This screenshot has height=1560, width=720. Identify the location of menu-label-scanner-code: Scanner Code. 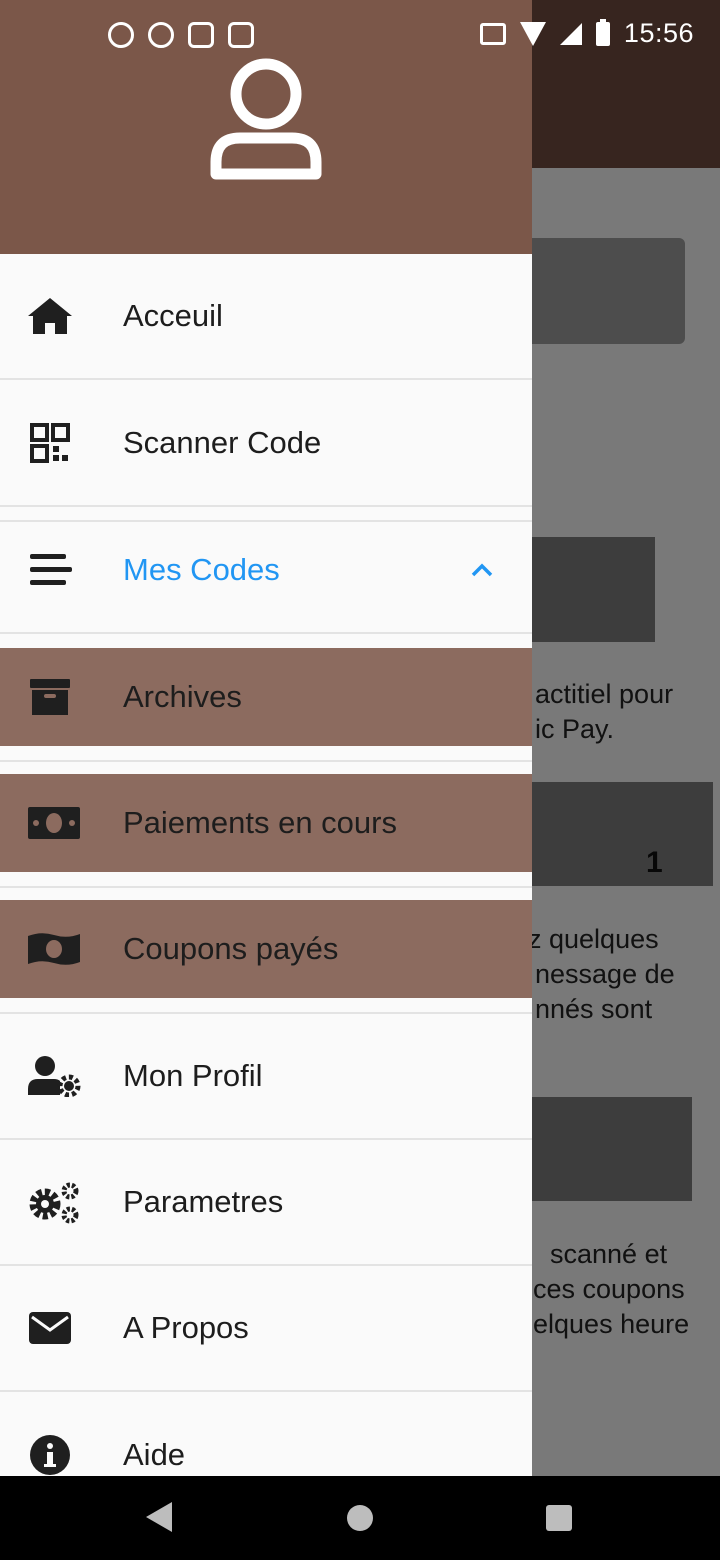
(222, 442).